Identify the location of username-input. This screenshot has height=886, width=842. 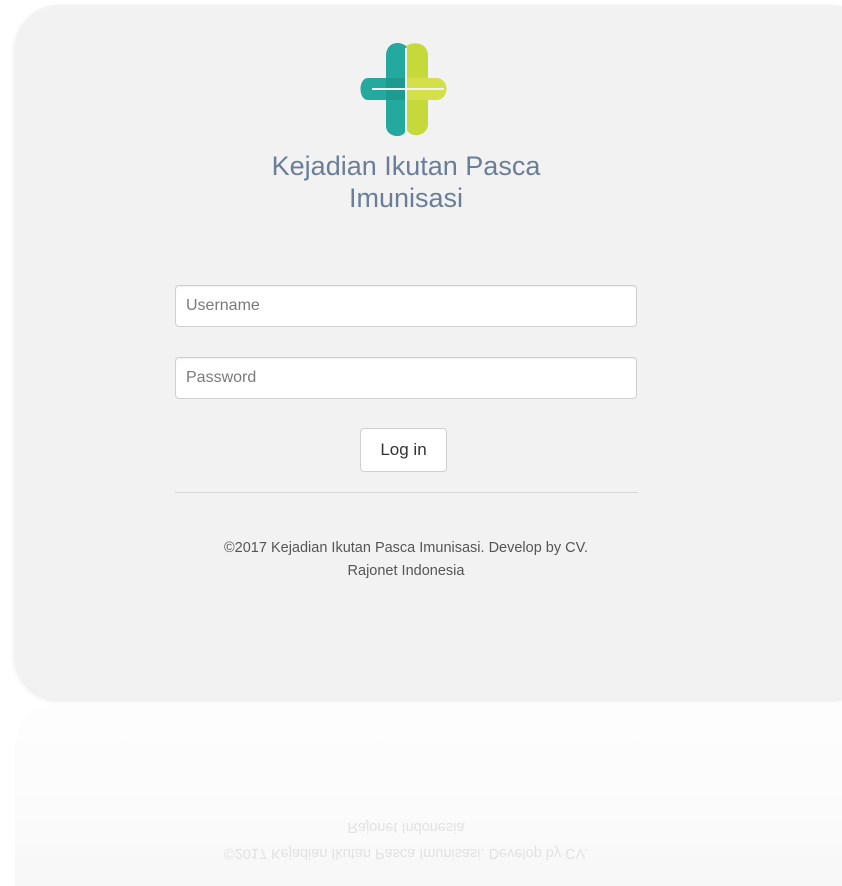
(406, 306).